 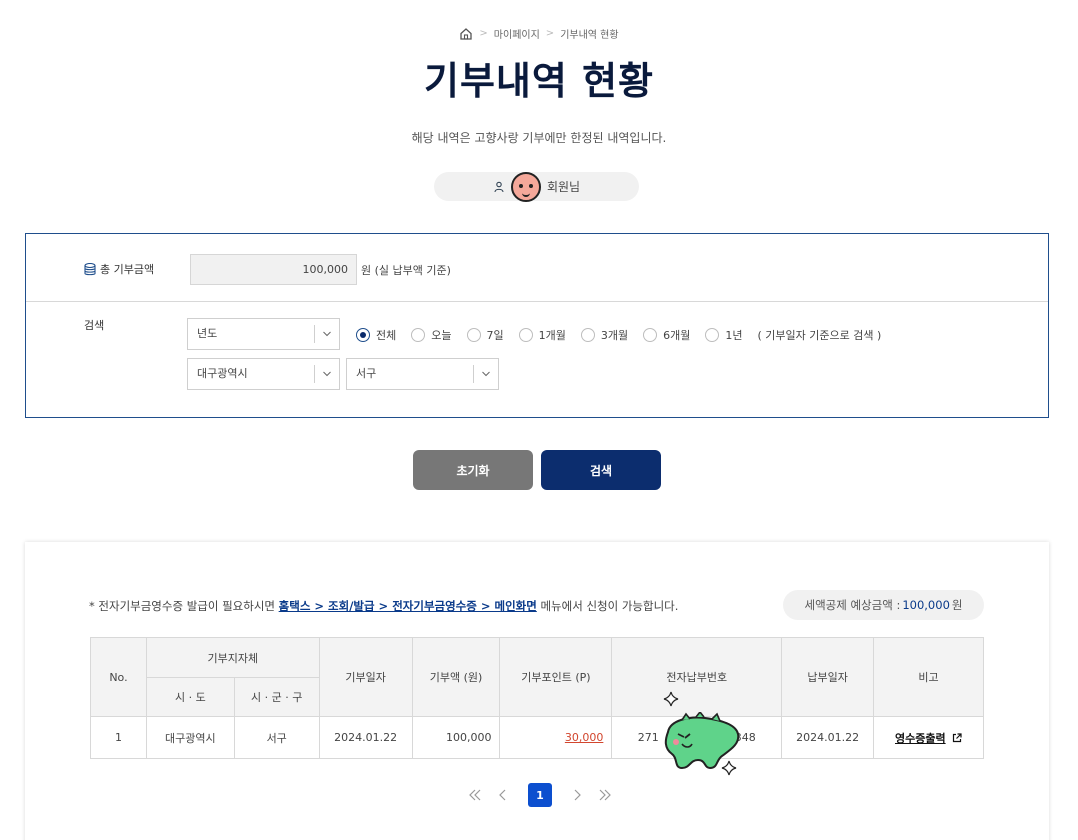 What do you see at coordinates (207, 333) in the screenshot?
I see `year-select-value: 년도` at bounding box center [207, 333].